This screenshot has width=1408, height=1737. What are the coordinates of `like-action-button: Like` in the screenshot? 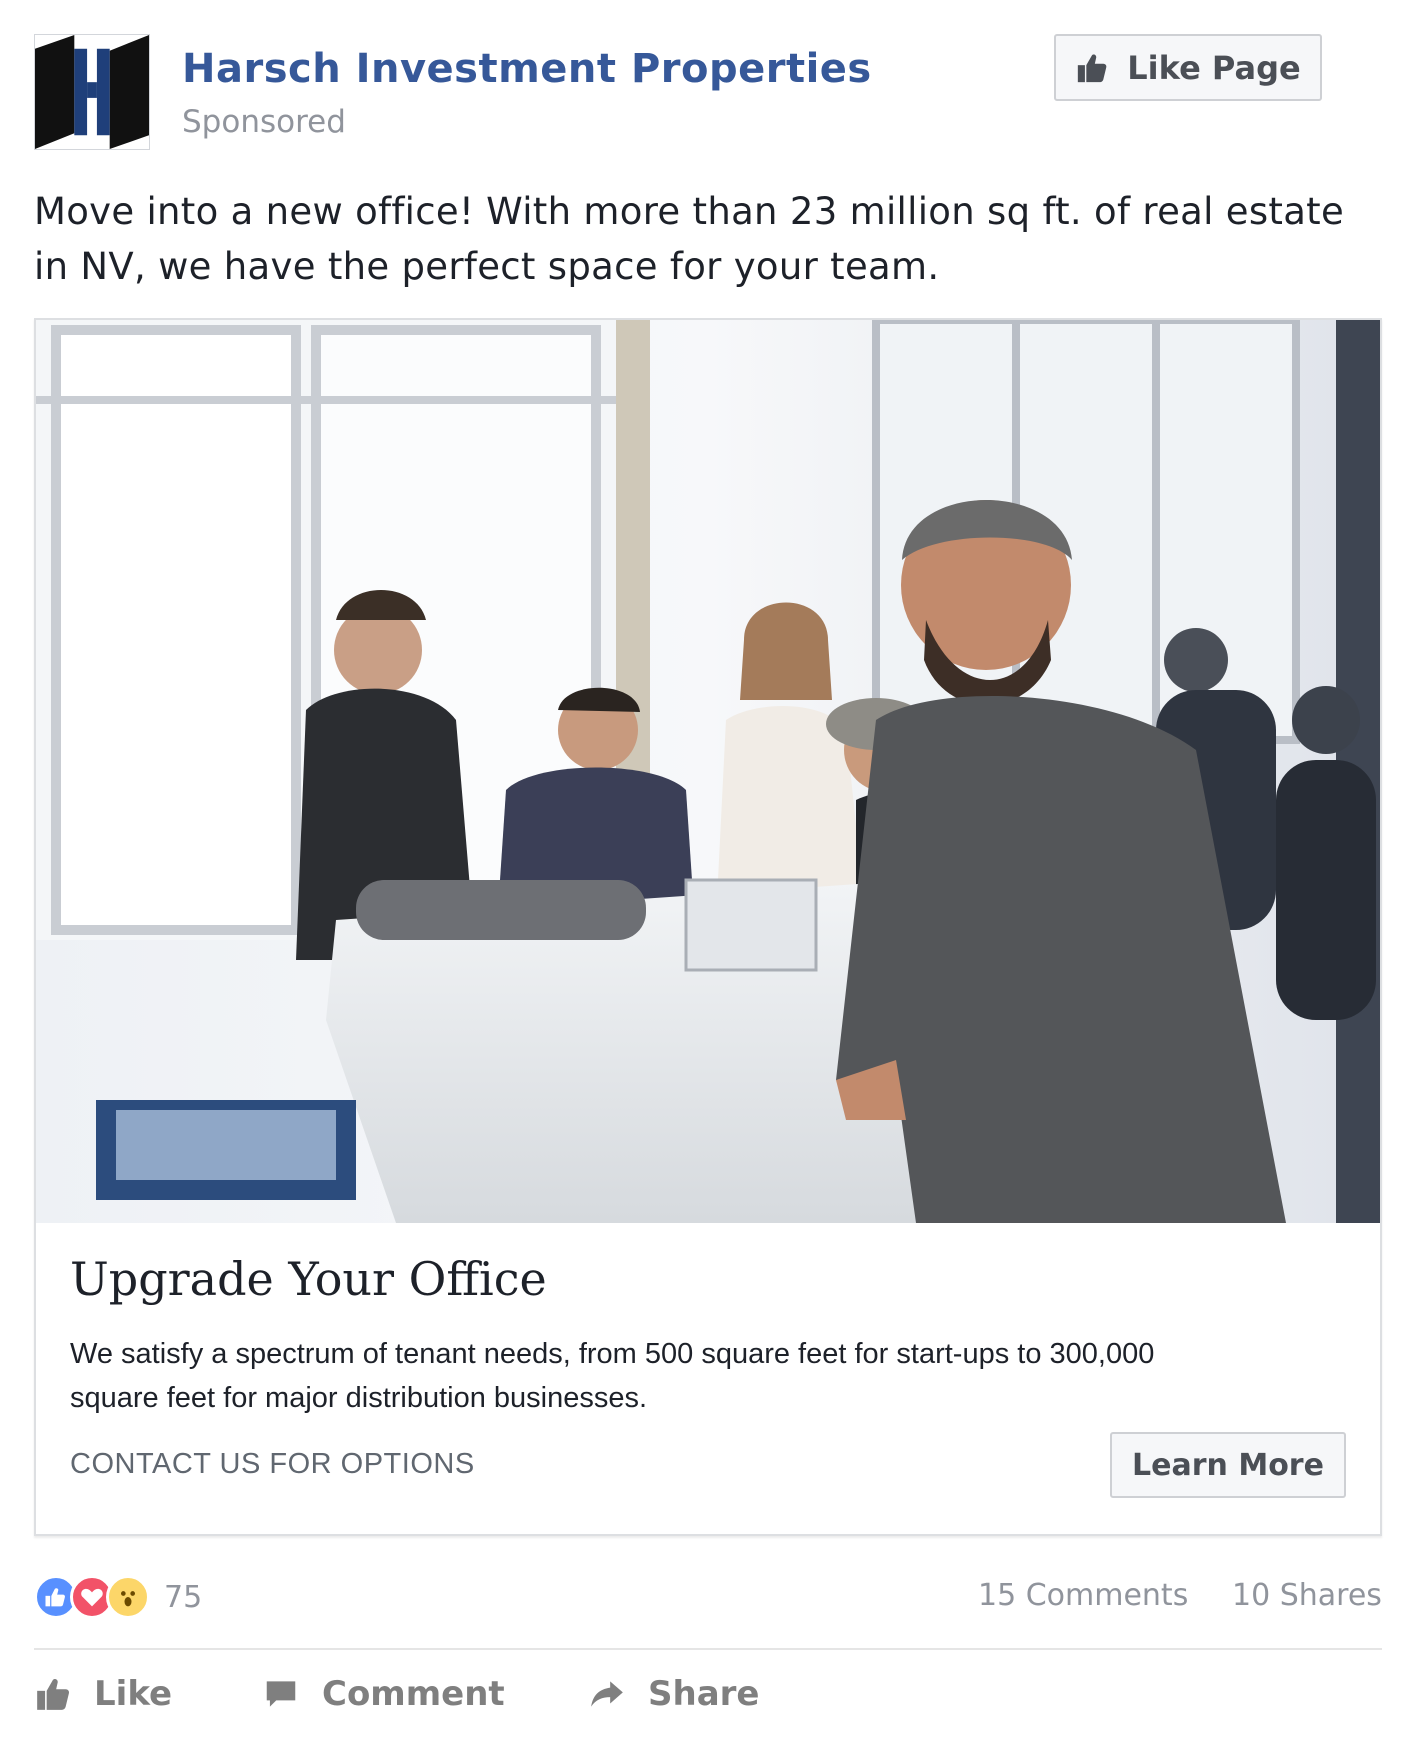 It's located at (103, 1694).